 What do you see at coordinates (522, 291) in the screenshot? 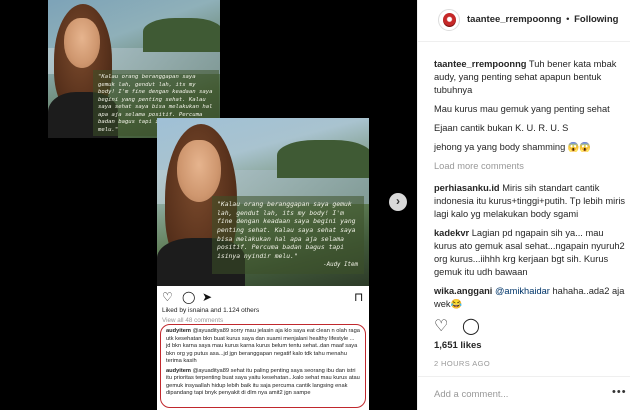
I see `comment-mention: @amikhaidar` at bounding box center [522, 291].